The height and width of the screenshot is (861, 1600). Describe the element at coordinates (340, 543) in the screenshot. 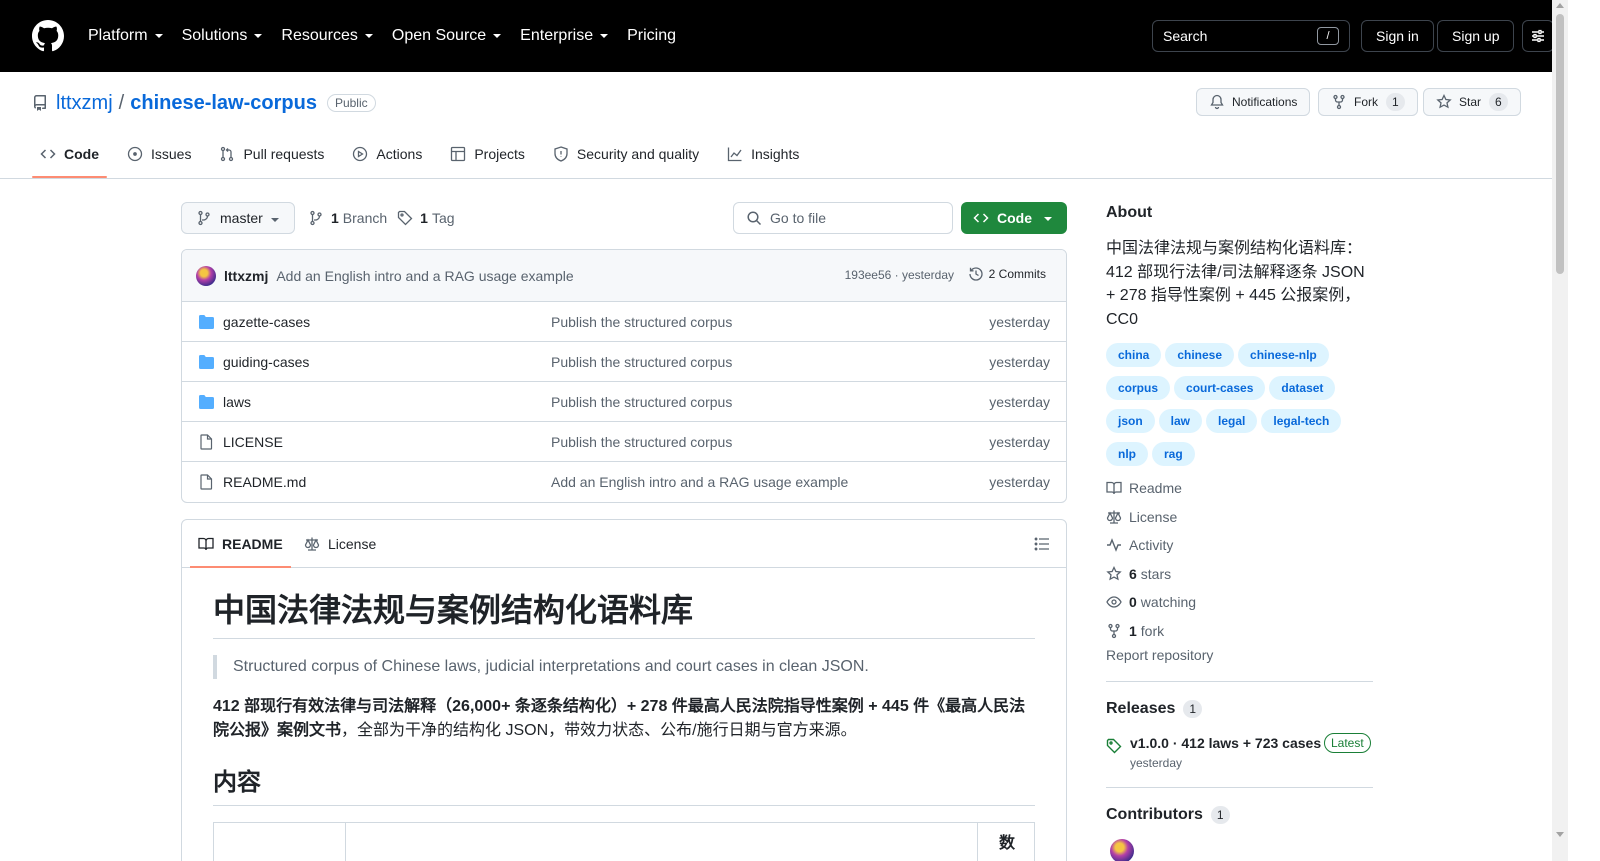

I see `tab-license: License` at that location.